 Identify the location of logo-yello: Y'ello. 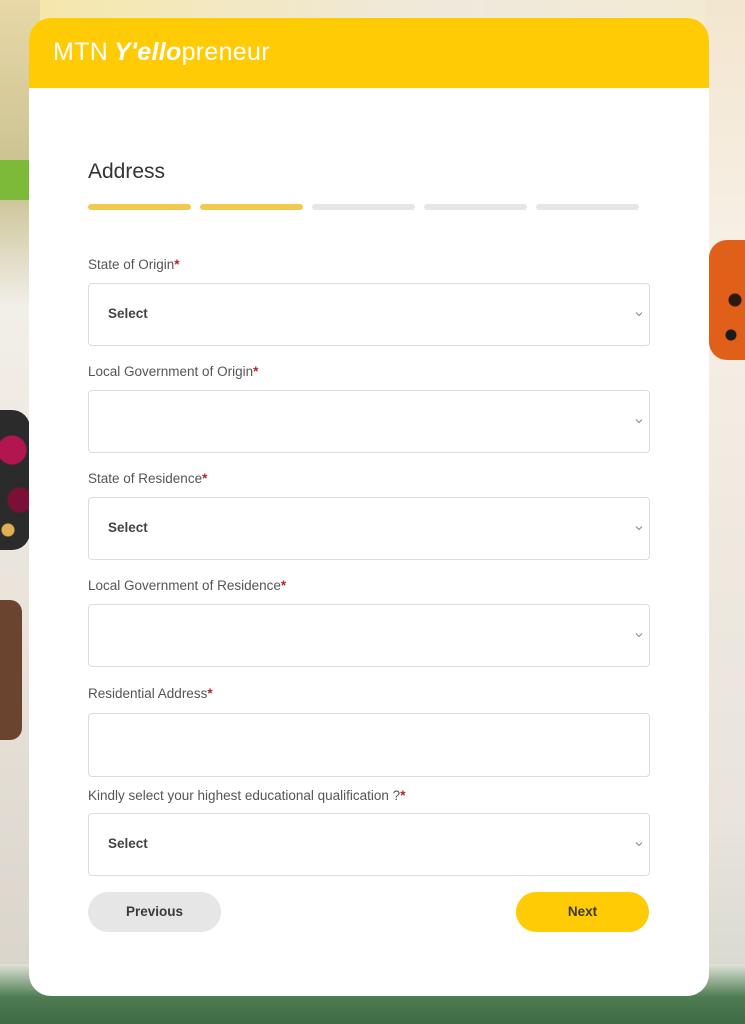
(148, 52).